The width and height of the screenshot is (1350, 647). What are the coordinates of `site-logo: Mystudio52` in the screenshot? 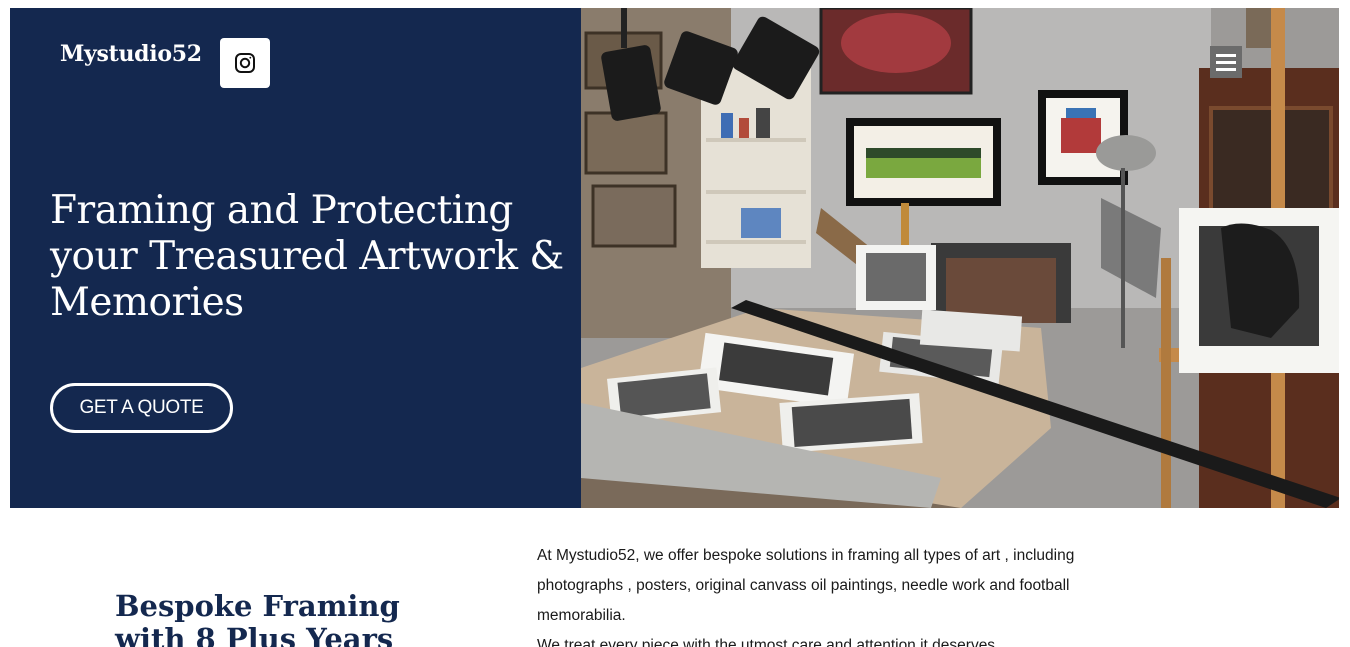 It's located at (131, 54).